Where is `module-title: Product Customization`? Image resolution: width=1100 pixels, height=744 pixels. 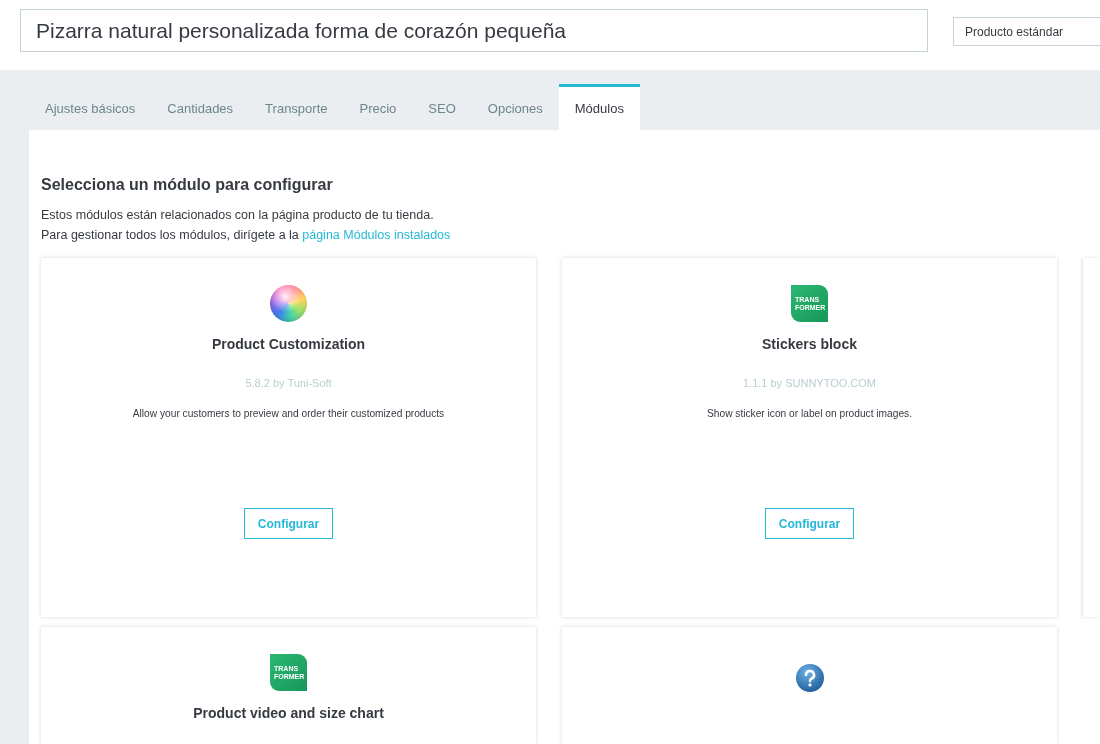 module-title: Product Customization is located at coordinates (288, 344).